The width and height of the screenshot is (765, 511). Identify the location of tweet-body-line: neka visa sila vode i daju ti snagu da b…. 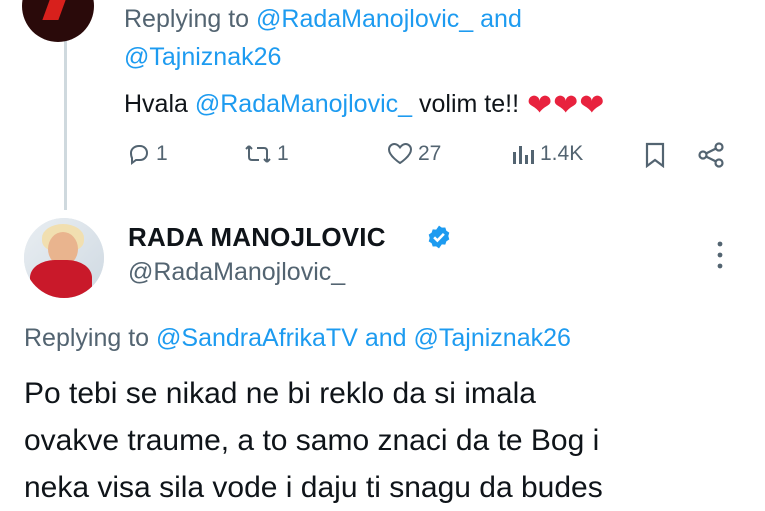
(313, 487).